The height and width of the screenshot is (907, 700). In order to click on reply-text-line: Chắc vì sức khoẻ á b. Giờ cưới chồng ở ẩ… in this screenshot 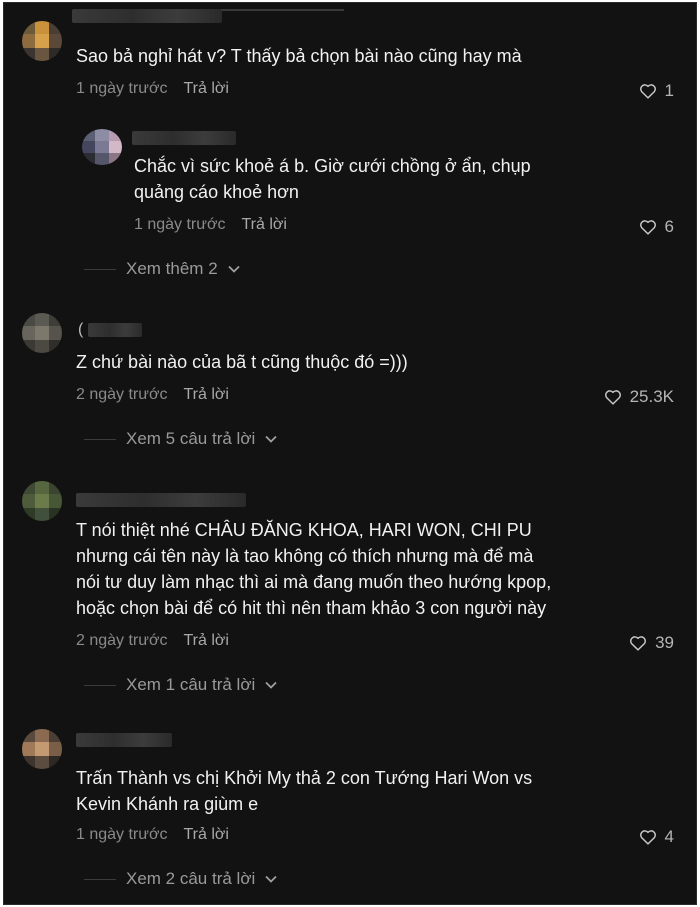, I will do `click(332, 166)`.